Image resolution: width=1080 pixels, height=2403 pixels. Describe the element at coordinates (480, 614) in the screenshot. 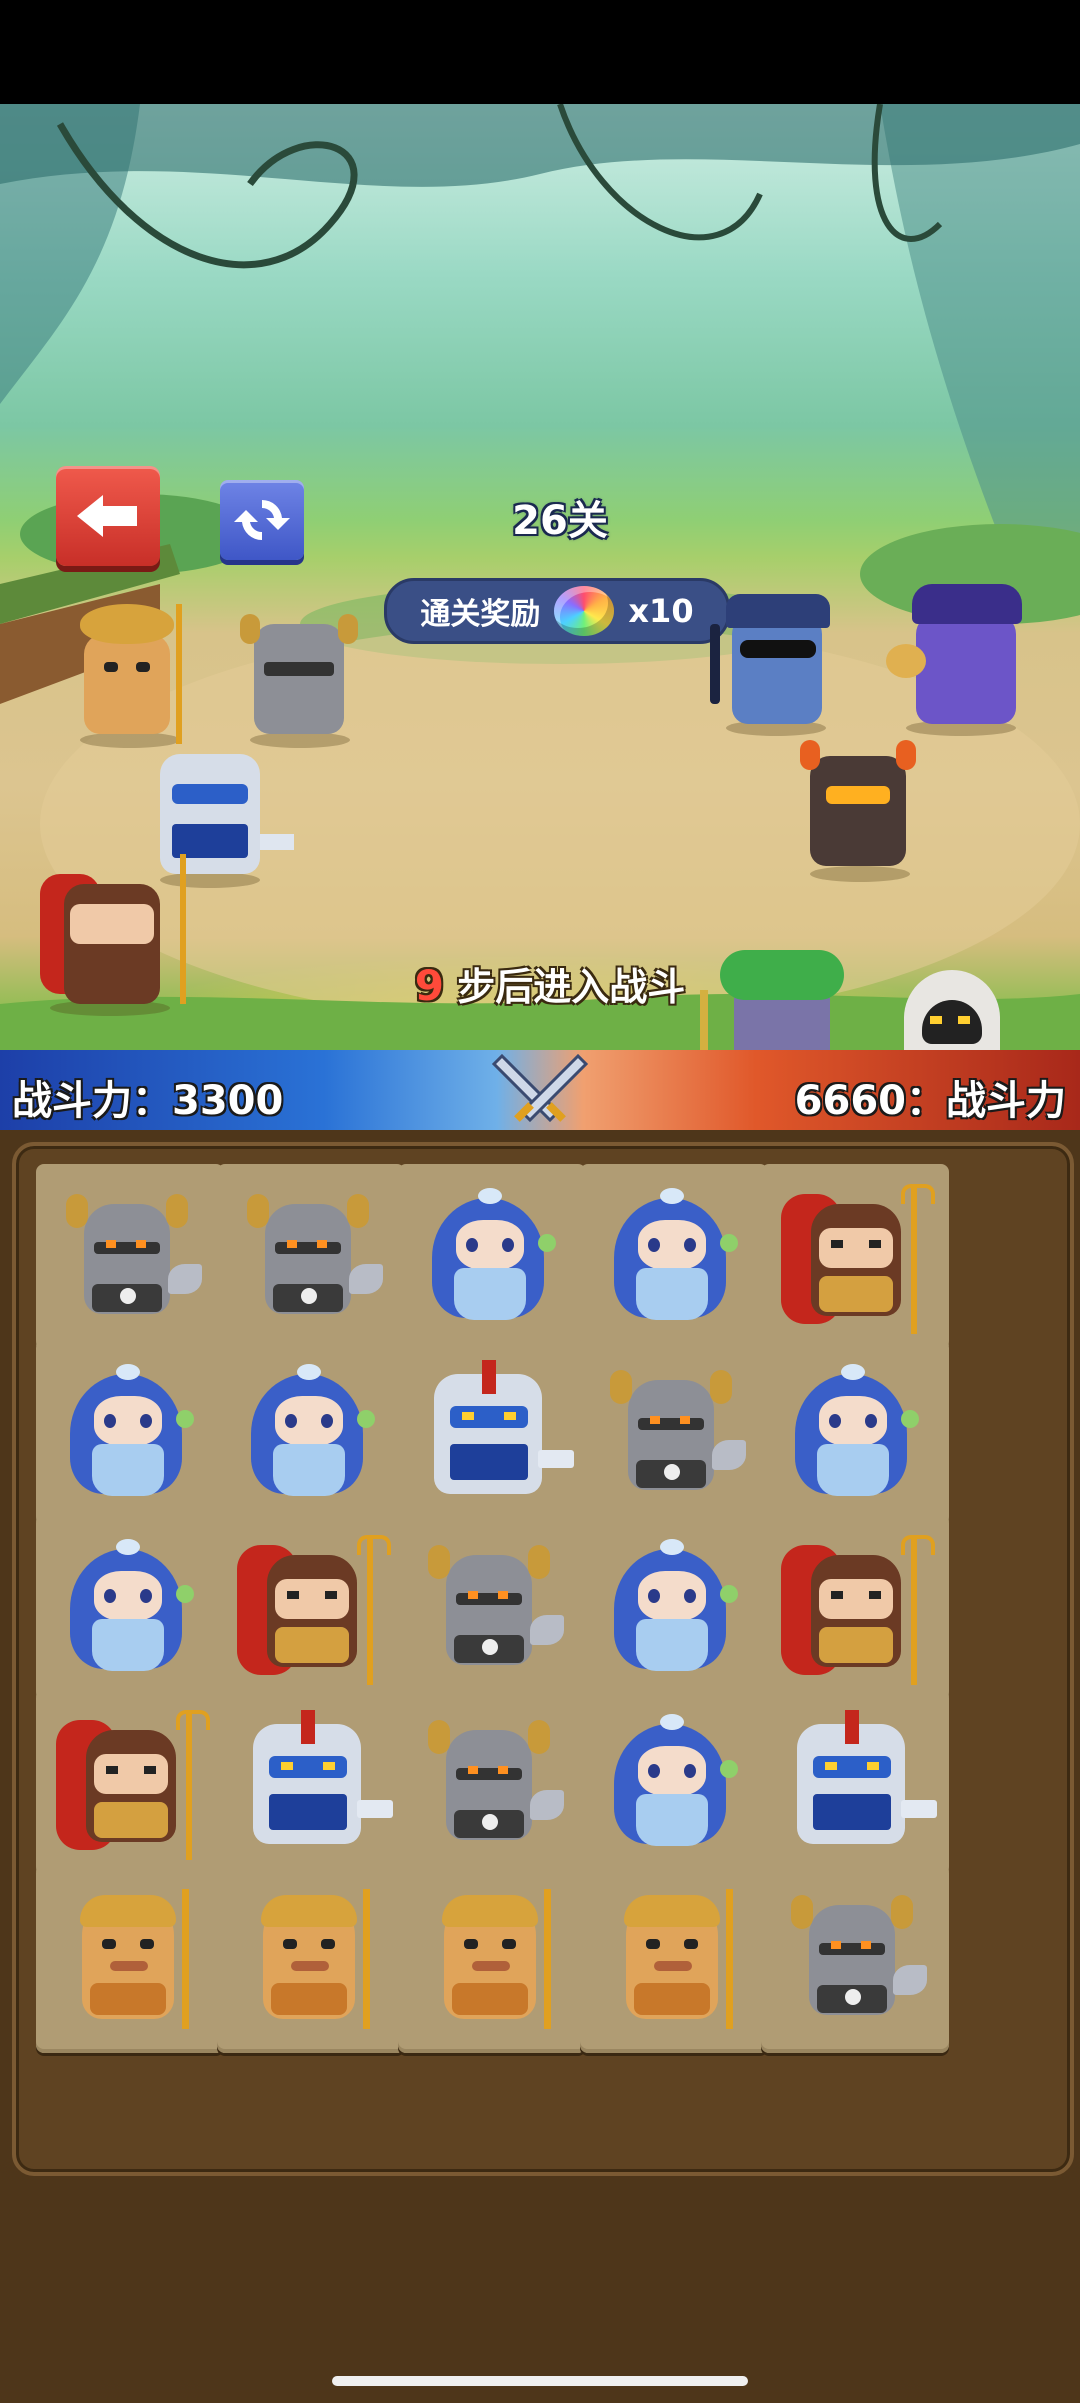

I see `reward-label: 通关奖励` at that location.